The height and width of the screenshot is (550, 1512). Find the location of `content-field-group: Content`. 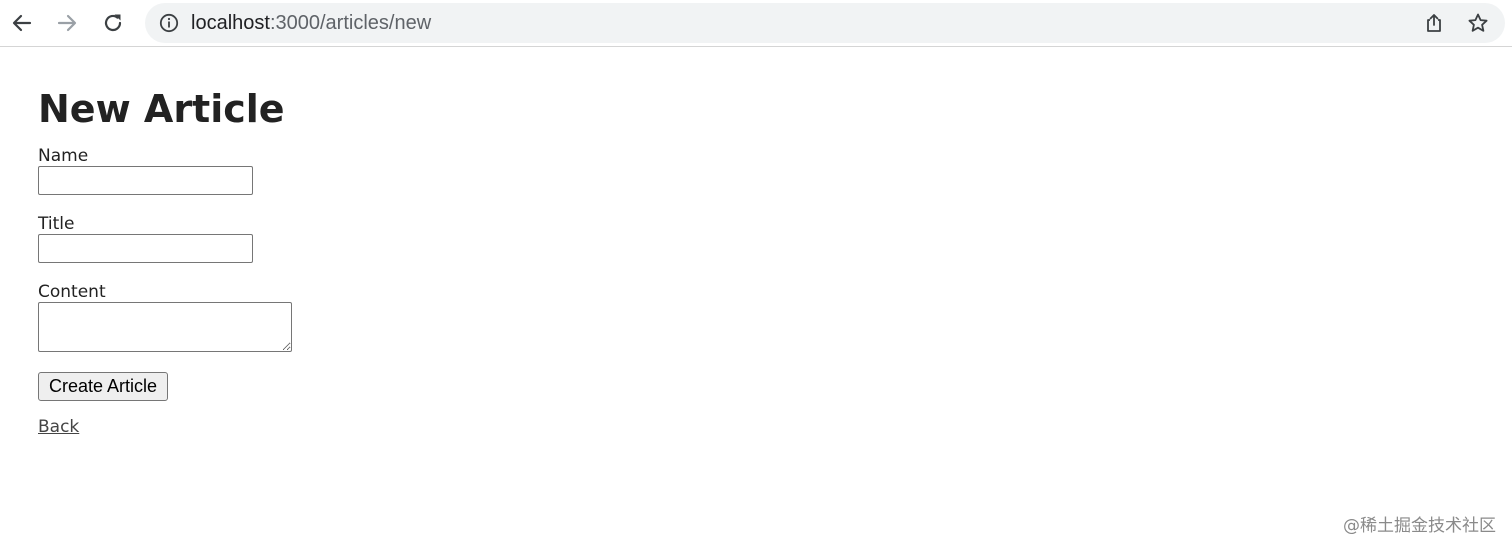

content-field-group: Content is located at coordinates (165, 317).